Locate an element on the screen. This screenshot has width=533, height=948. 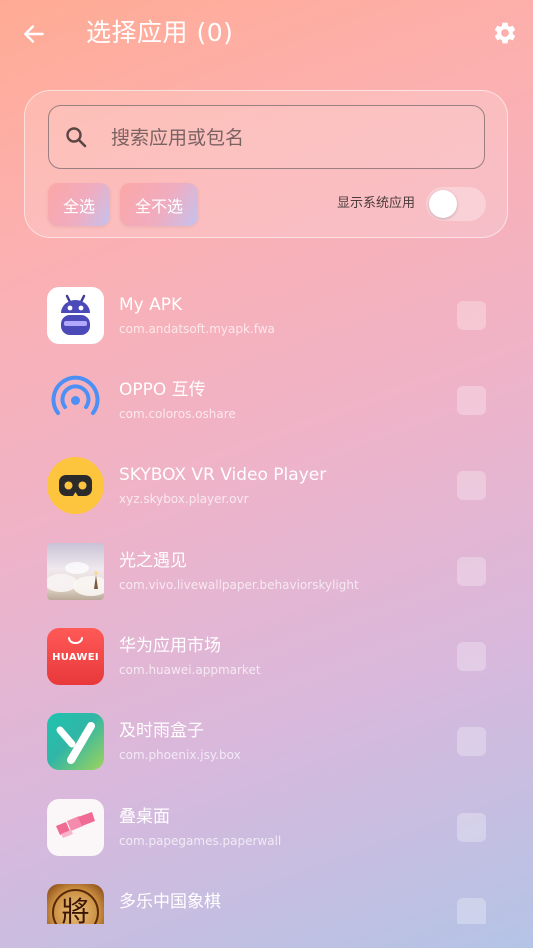
app-name: 叠桌面 is located at coordinates (144, 817).